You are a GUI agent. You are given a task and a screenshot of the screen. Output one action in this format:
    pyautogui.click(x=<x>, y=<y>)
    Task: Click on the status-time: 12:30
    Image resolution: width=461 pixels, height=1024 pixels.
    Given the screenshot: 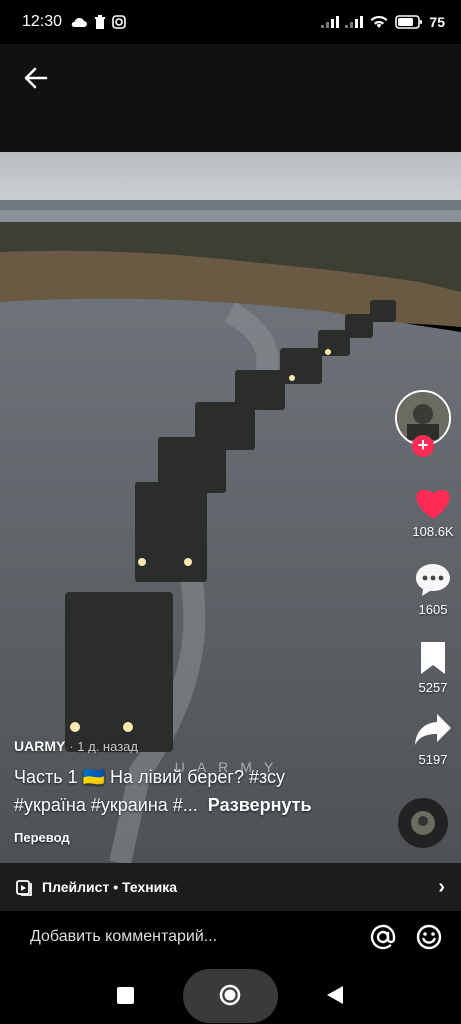 What is the action you would take?
    pyautogui.click(x=42, y=21)
    